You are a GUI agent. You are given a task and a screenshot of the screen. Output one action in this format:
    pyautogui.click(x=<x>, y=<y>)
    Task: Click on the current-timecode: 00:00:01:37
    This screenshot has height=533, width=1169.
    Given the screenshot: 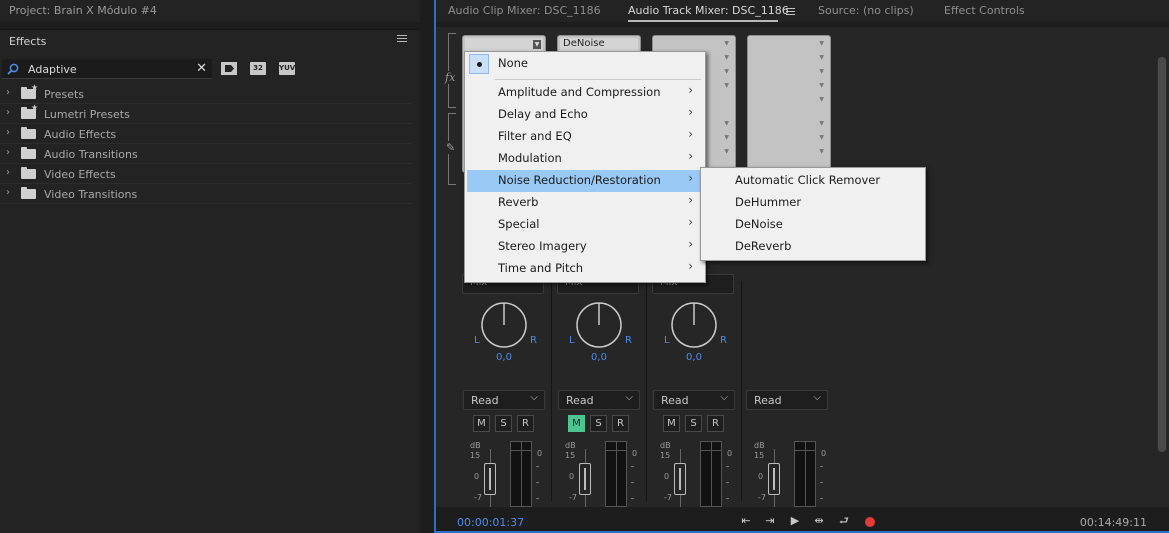 What is the action you would take?
    pyautogui.click(x=490, y=522)
    